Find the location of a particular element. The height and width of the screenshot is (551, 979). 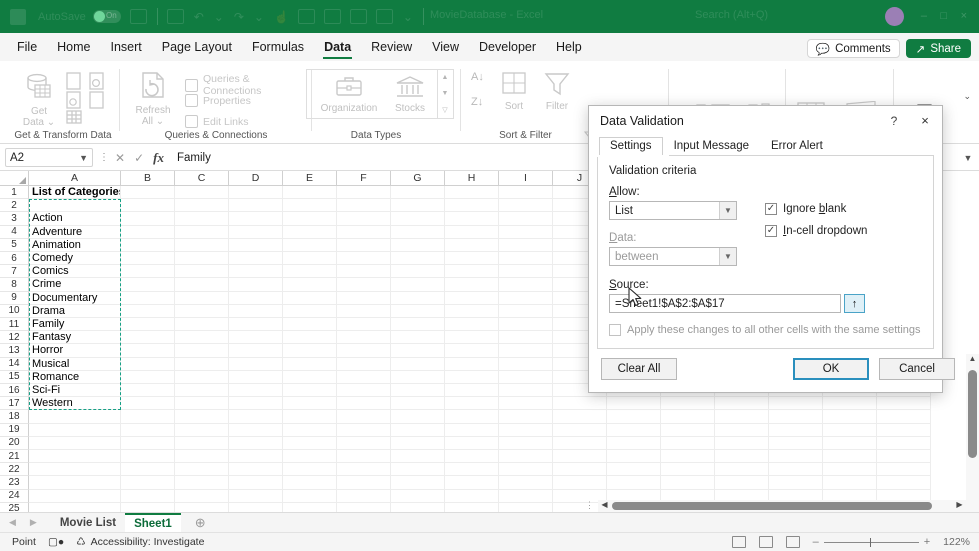

ribbon-tab-review: Review is located at coordinates (391, 47).